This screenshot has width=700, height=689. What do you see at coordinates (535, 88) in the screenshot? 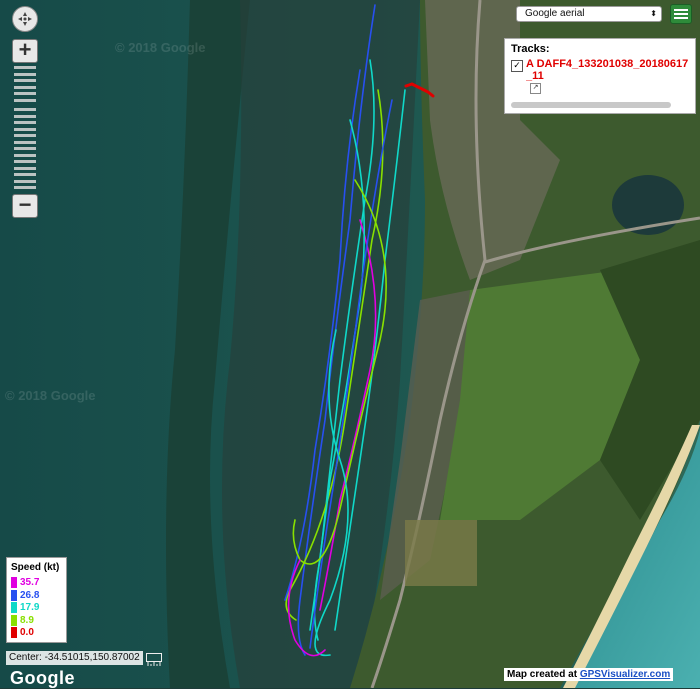
I see `external-link-icon: ↗` at bounding box center [535, 88].